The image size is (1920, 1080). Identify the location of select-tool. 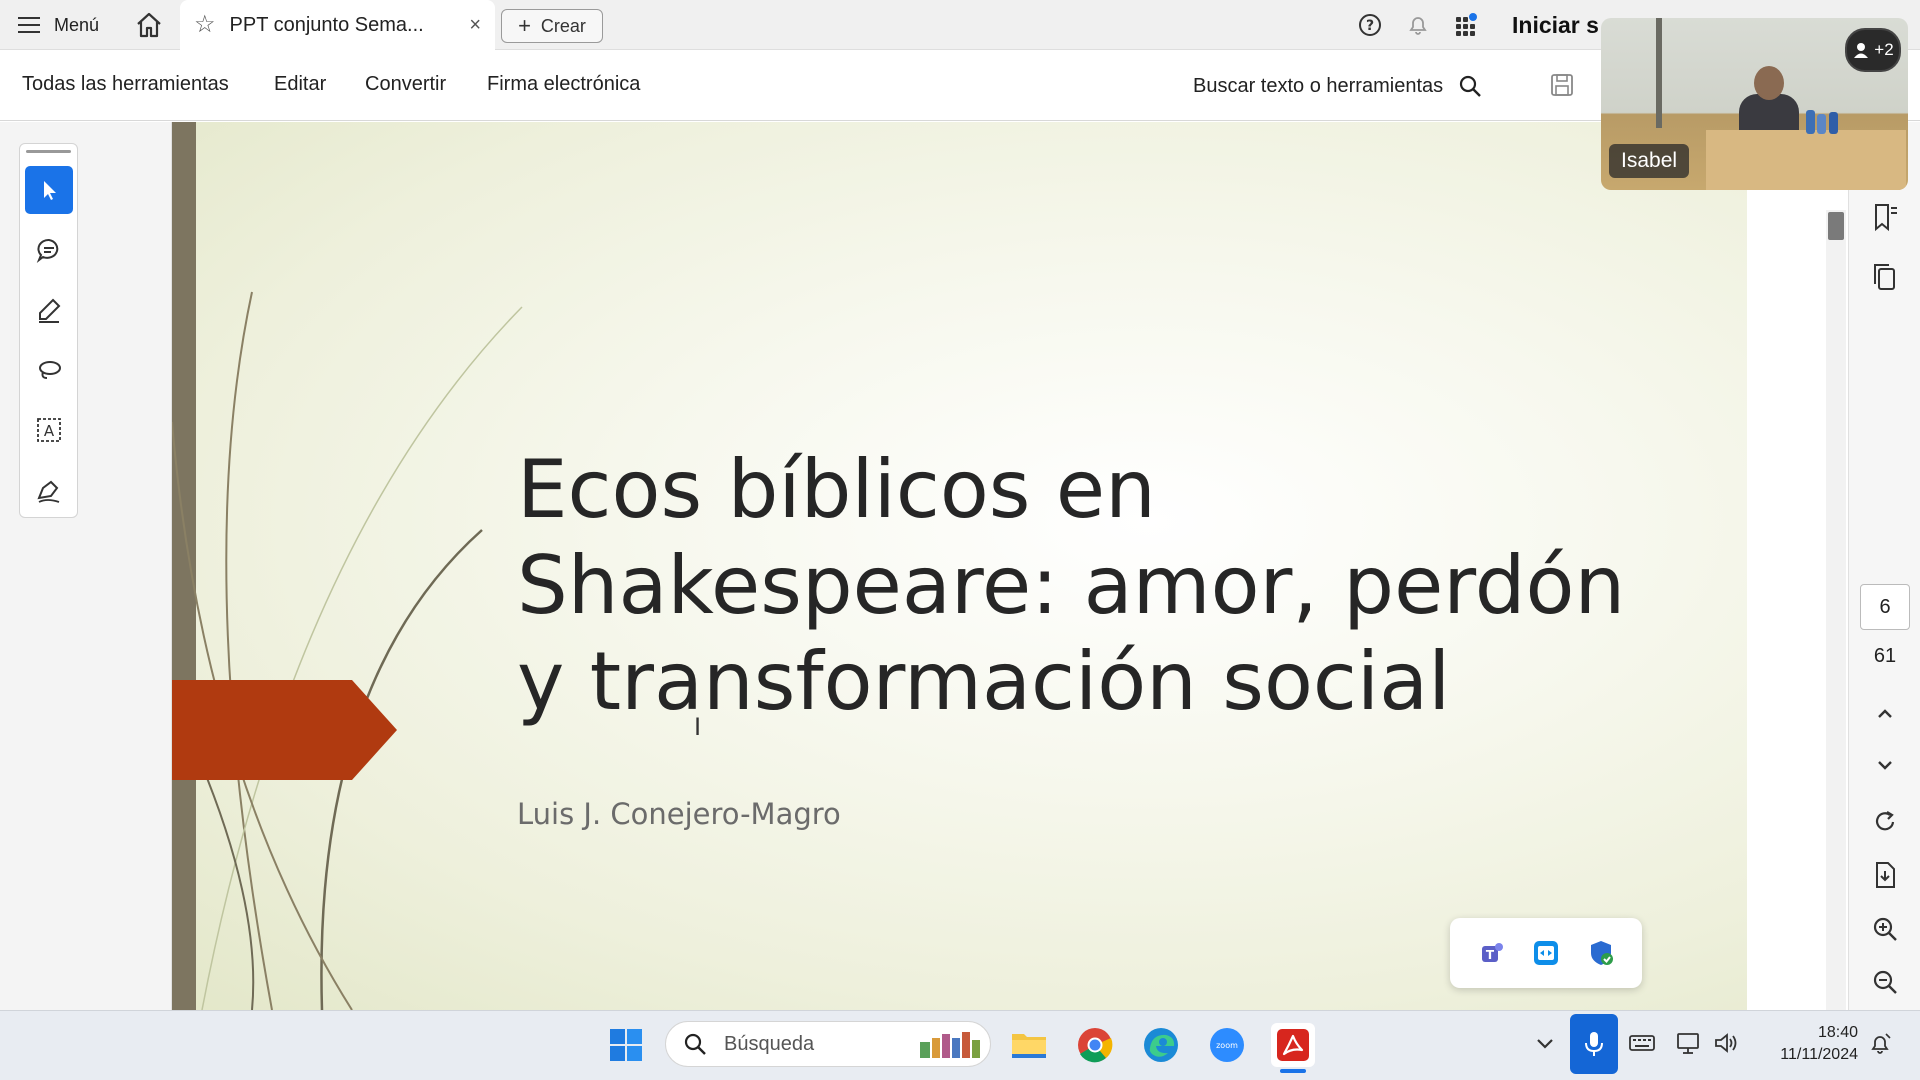
(49, 190).